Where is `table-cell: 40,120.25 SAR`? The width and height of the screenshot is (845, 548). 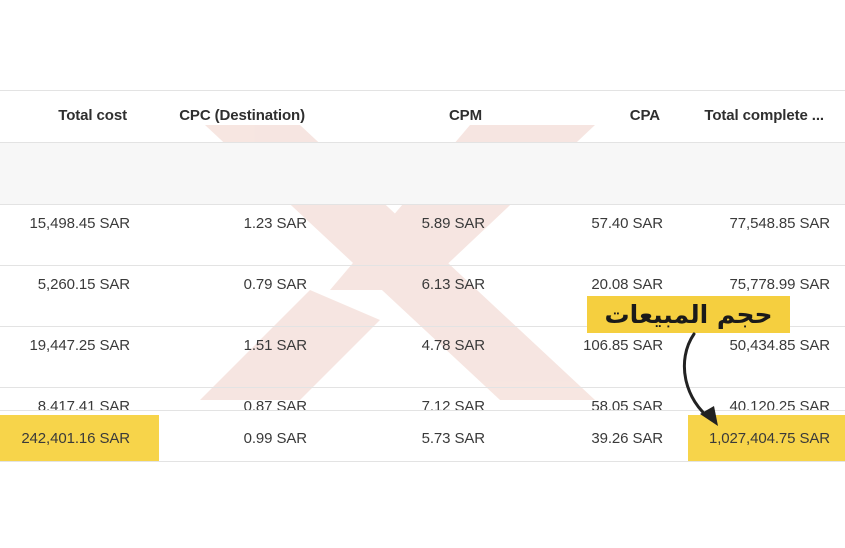 table-cell: 40,120.25 SAR is located at coordinates (780, 404).